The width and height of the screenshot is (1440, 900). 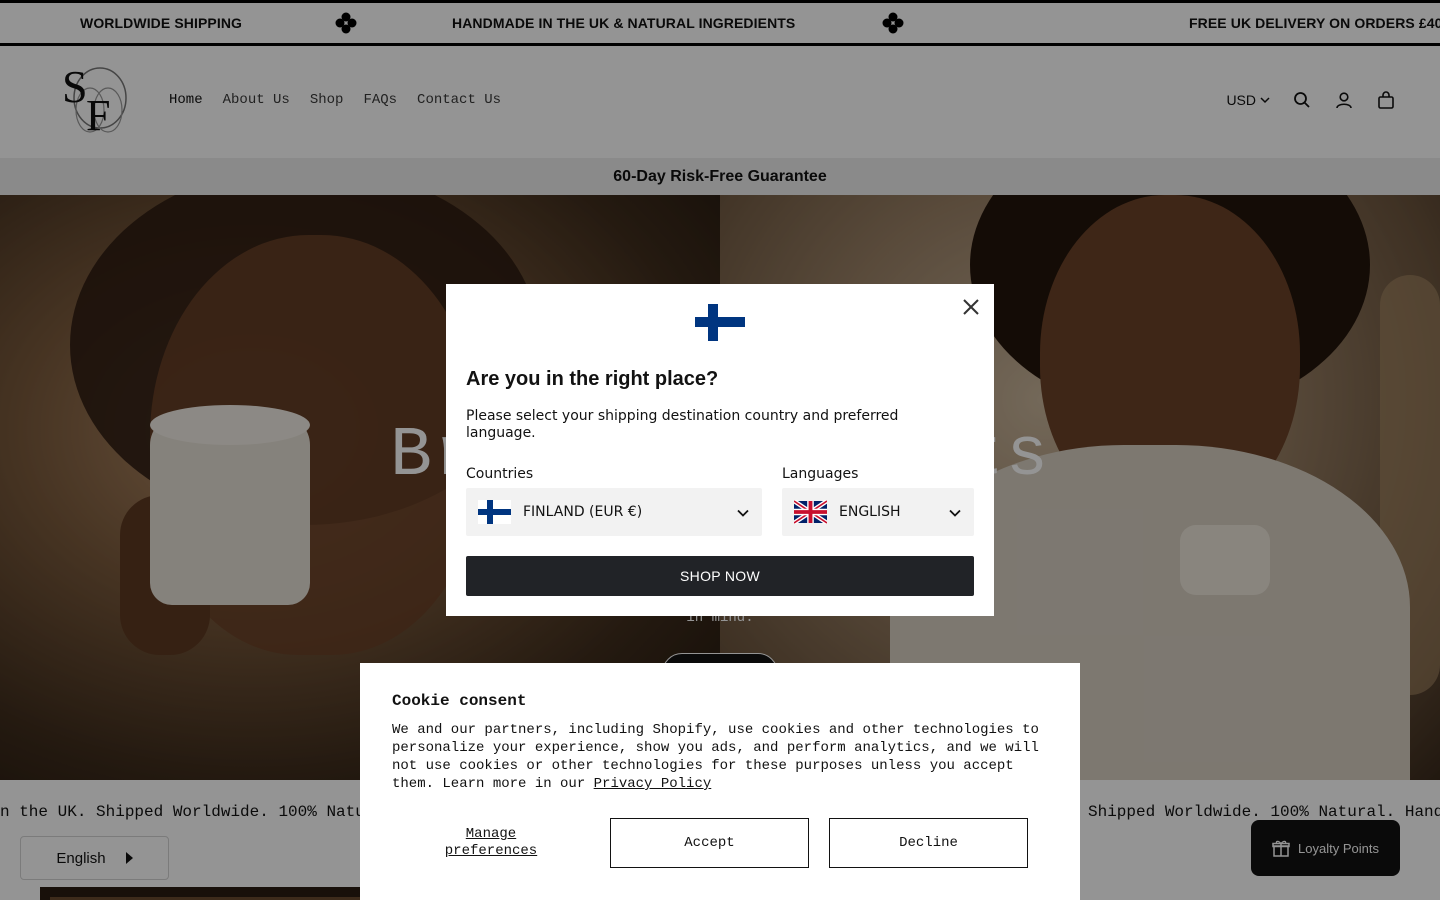 What do you see at coordinates (653, 784) in the screenshot?
I see `privacy-policy-link: Privacy Policy` at bounding box center [653, 784].